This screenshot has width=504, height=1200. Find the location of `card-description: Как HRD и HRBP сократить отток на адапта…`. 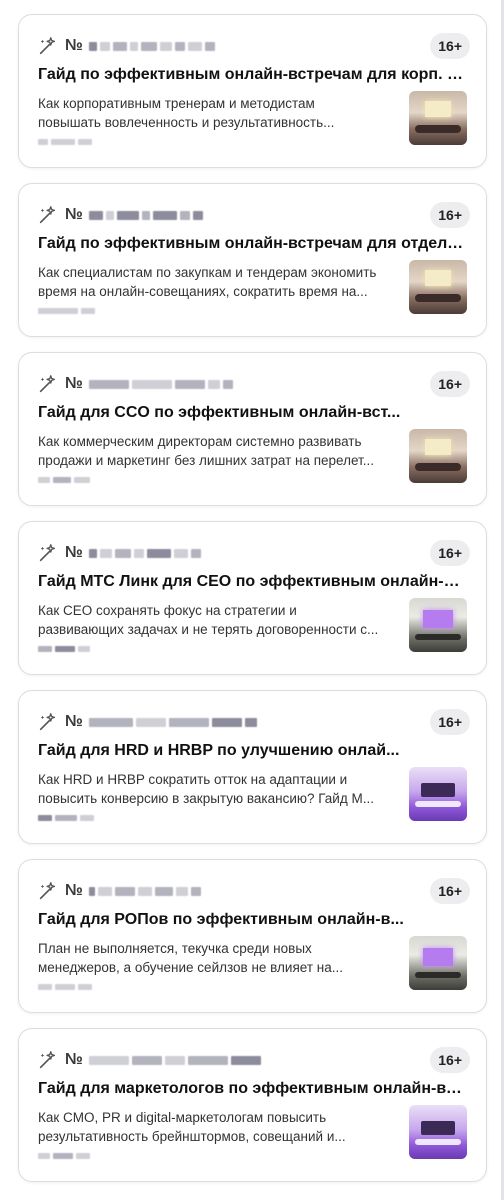

card-description: Как HRD и HRBP сократить отток на адапта… is located at coordinates (218, 789).